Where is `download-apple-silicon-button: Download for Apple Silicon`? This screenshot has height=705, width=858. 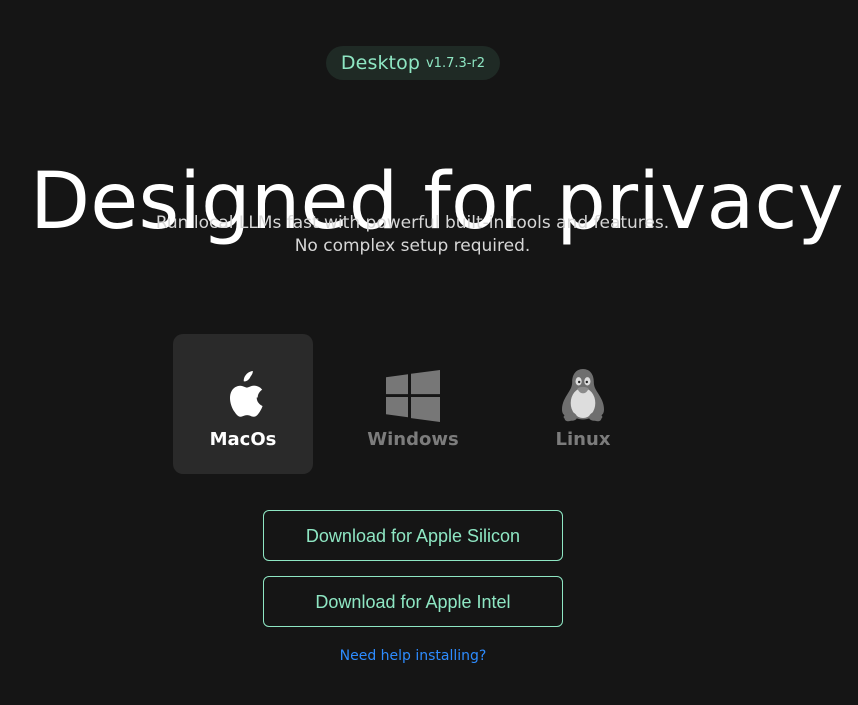 download-apple-silicon-button: Download for Apple Silicon is located at coordinates (413, 535).